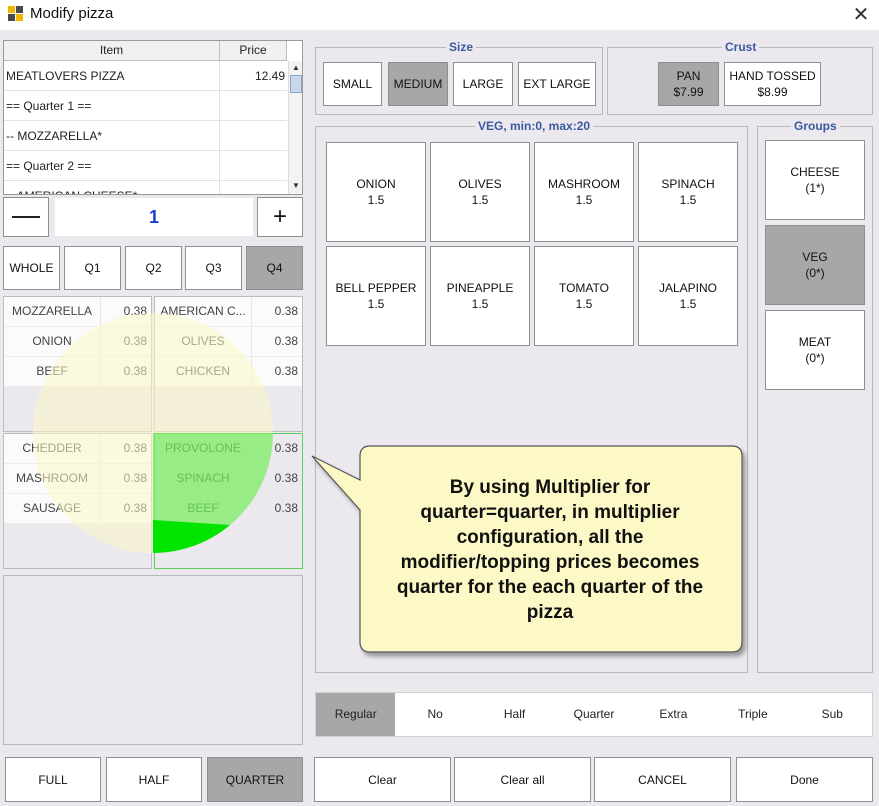  Describe the element at coordinates (583, 288) in the screenshot. I see `modifier-name: TOMATO` at that location.